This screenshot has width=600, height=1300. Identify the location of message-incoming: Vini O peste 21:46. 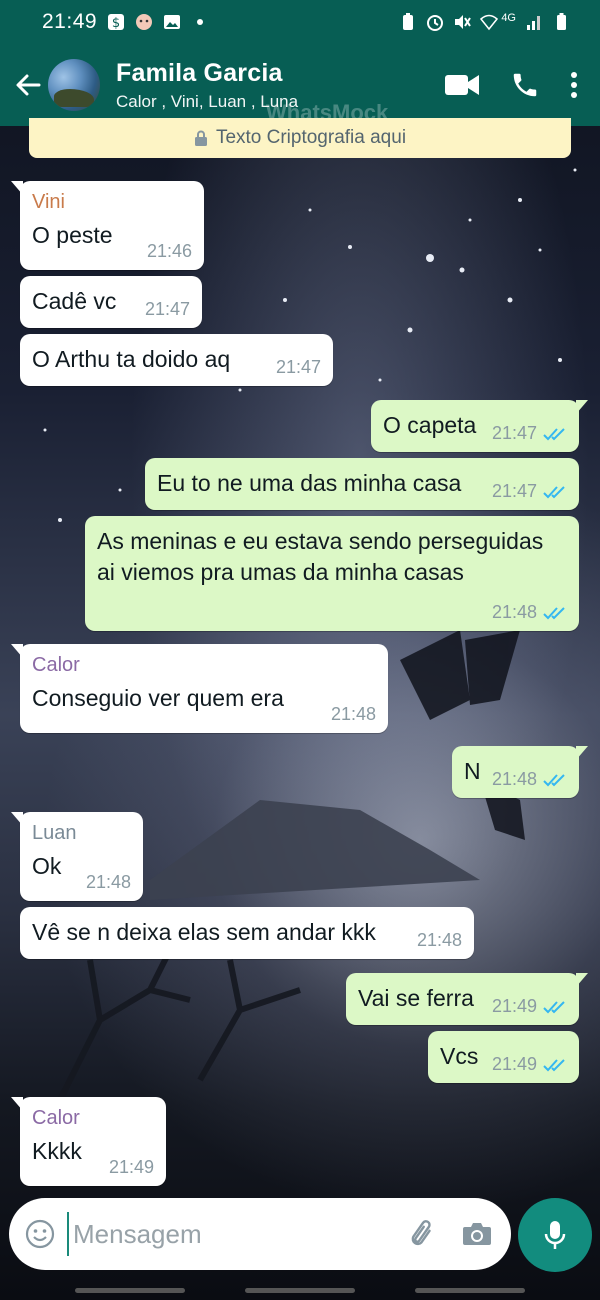
(107, 225).